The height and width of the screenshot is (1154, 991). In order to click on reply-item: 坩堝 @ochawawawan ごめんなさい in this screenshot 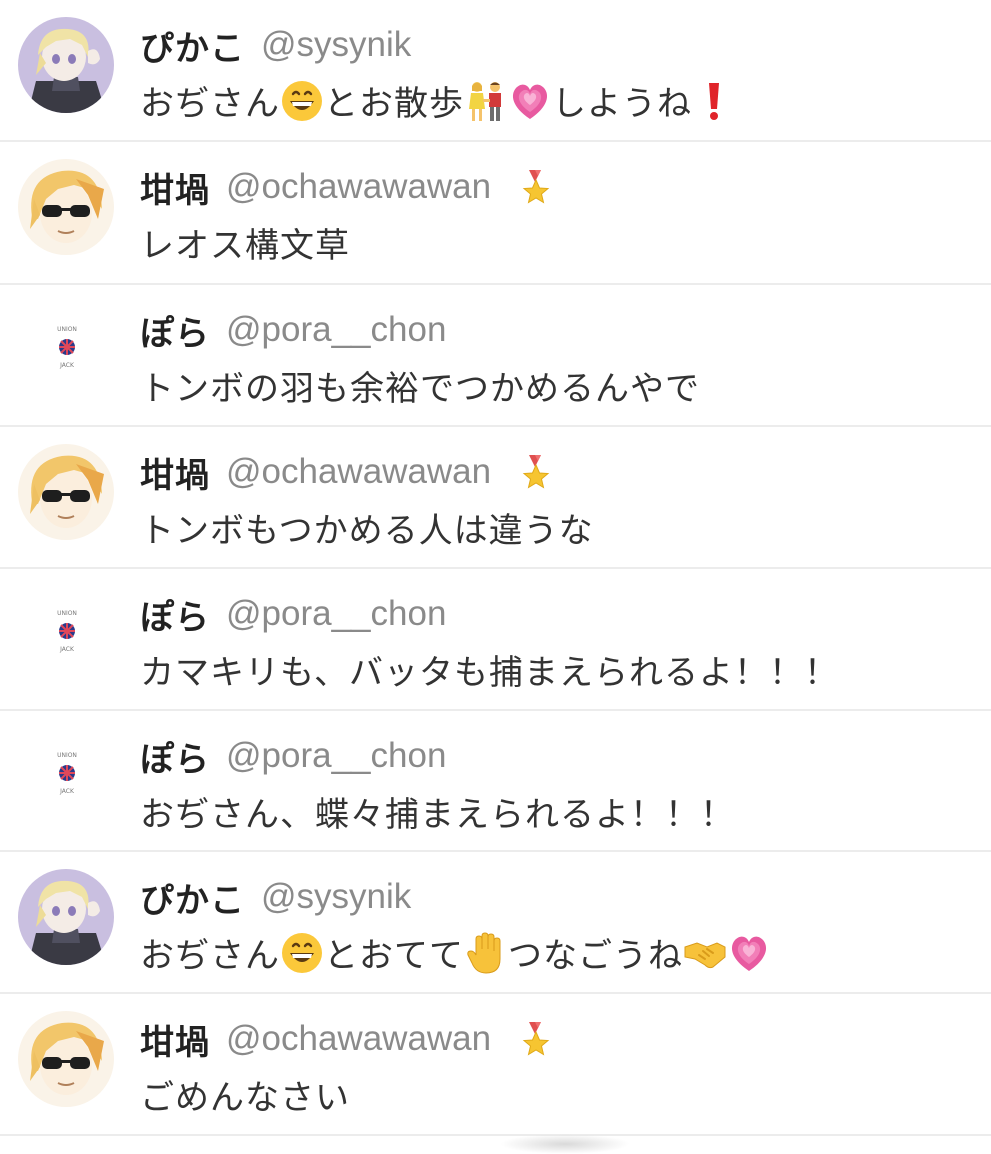, I will do `click(495, 1065)`.